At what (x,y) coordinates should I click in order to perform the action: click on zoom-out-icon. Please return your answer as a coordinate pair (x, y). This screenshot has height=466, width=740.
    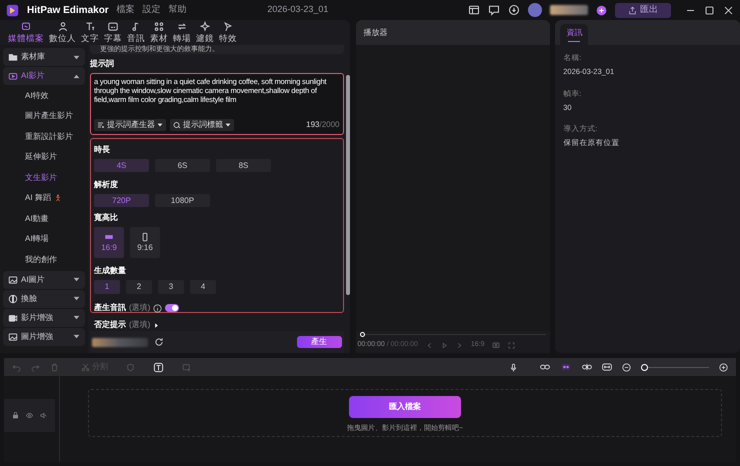
    Looking at the image, I should click on (626, 367).